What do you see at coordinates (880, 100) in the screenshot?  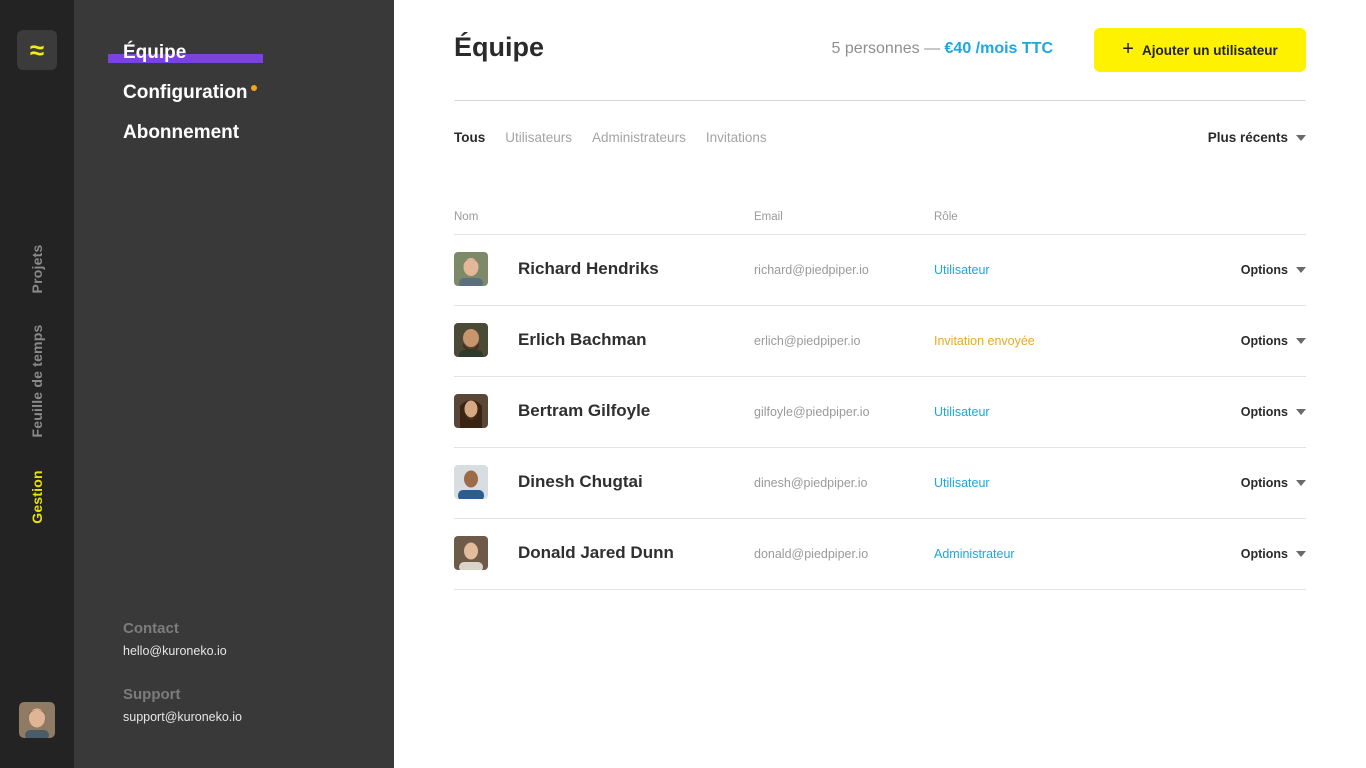 I see `header-divider` at bounding box center [880, 100].